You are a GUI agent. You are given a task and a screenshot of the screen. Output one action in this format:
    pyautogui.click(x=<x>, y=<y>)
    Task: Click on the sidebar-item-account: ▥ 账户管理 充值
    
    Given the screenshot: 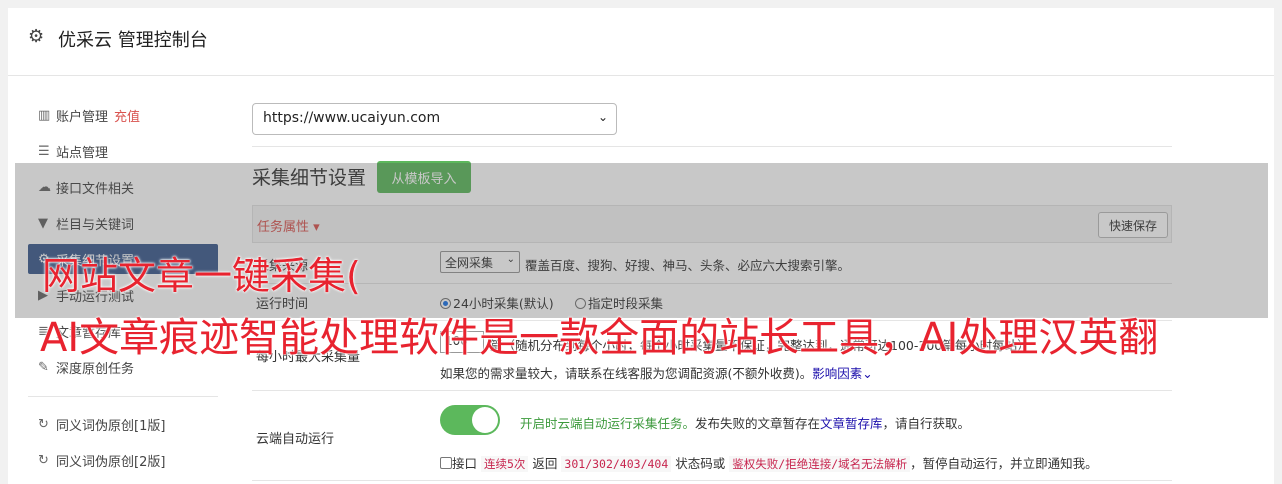 What is the action you would take?
    pyautogui.click(x=123, y=115)
    